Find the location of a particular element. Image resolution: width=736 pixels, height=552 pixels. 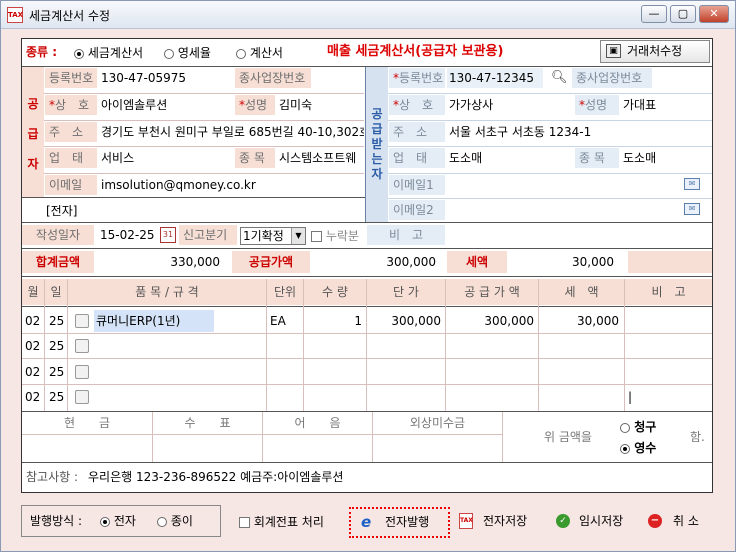

total-label: 합계금액 is located at coordinates (58, 262).